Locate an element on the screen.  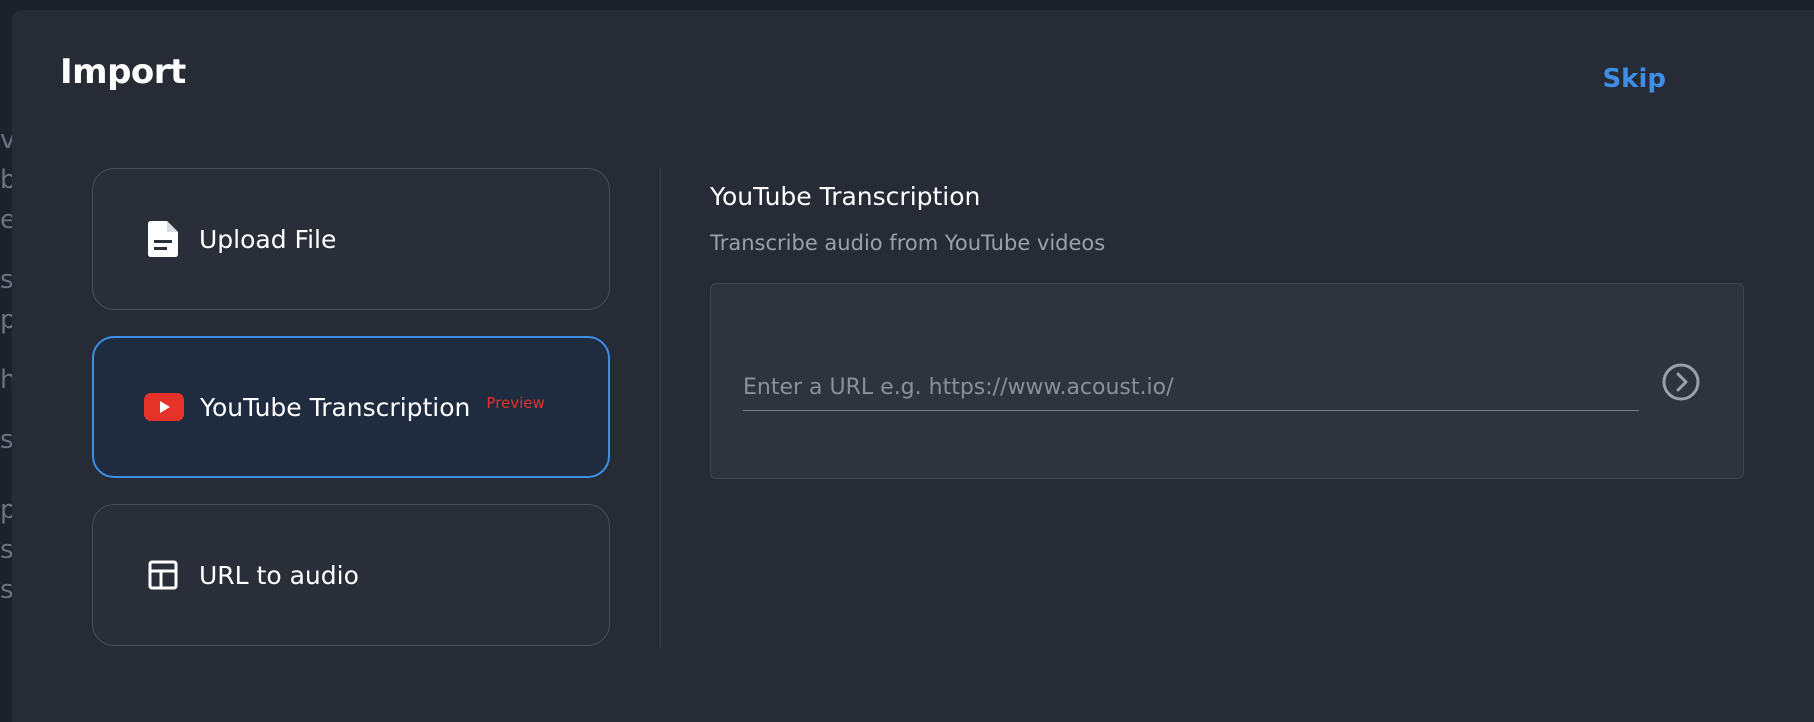
submit-url-button is located at coordinates (1681, 382).